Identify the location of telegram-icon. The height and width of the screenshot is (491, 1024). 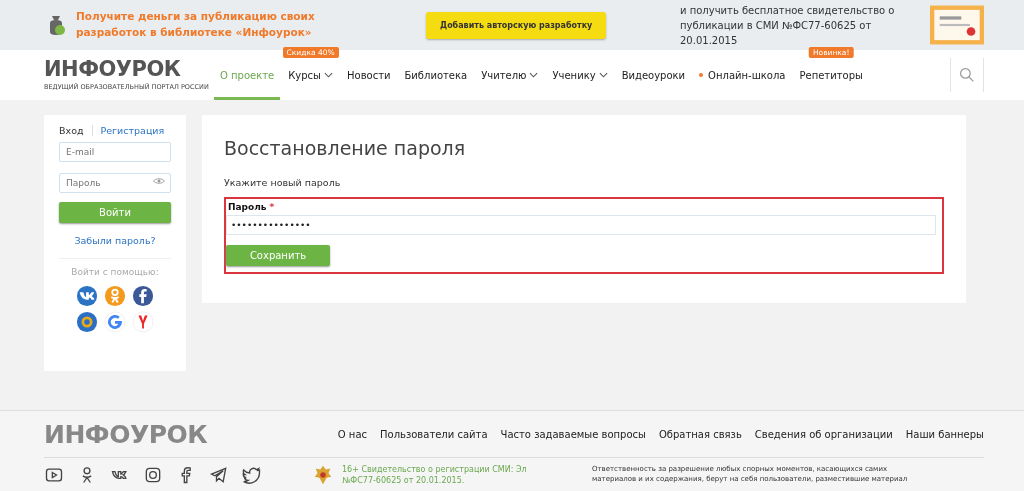
(219, 475).